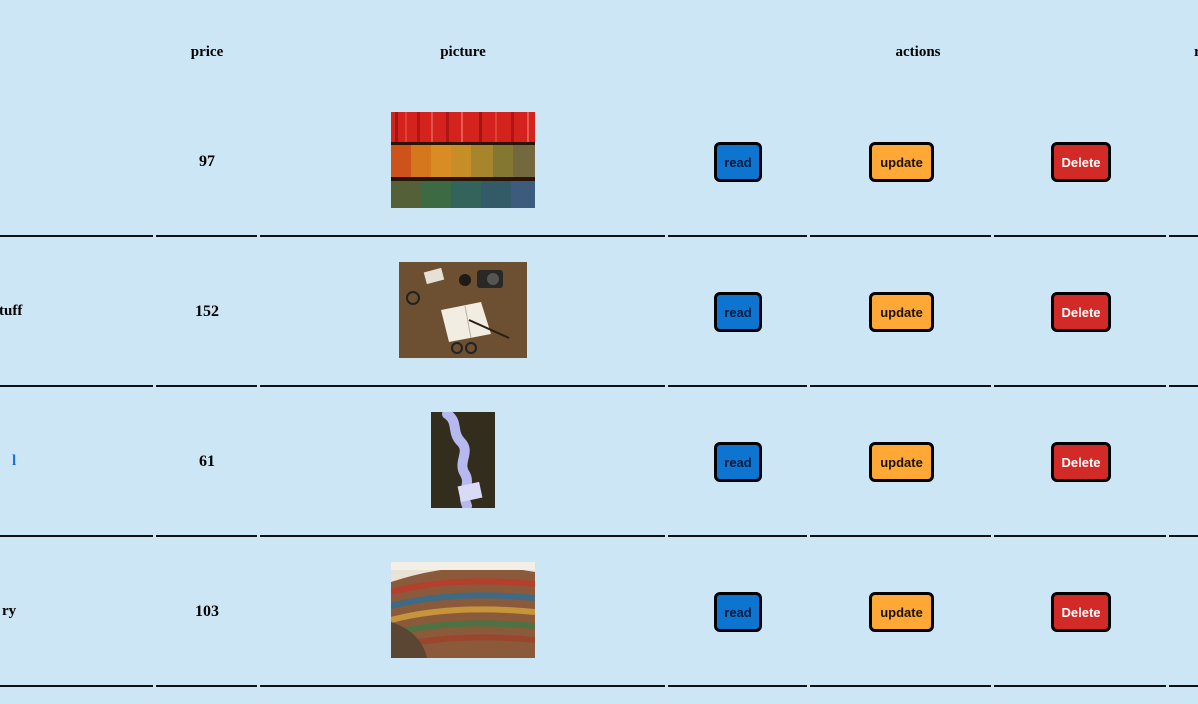 This screenshot has height=704, width=1198. What do you see at coordinates (207, 52) in the screenshot?
I see `column-header-price: price` at bounding box center [207, 52].